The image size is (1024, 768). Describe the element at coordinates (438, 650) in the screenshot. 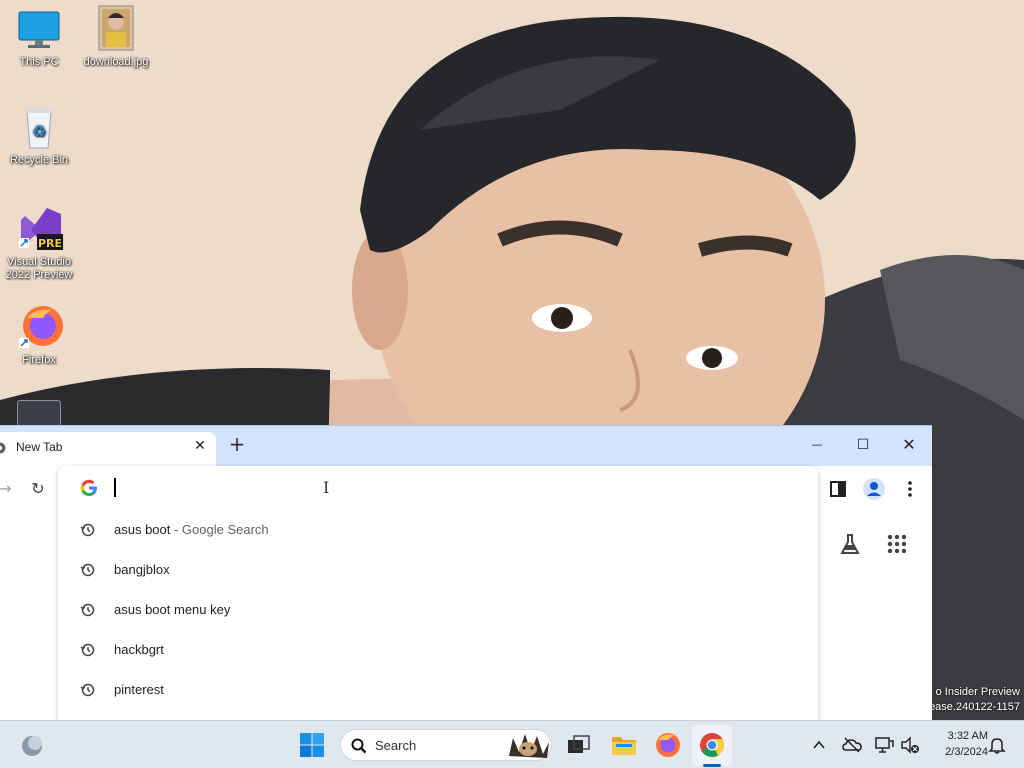

I see `suggestion-row: hackbgrt` at that location.